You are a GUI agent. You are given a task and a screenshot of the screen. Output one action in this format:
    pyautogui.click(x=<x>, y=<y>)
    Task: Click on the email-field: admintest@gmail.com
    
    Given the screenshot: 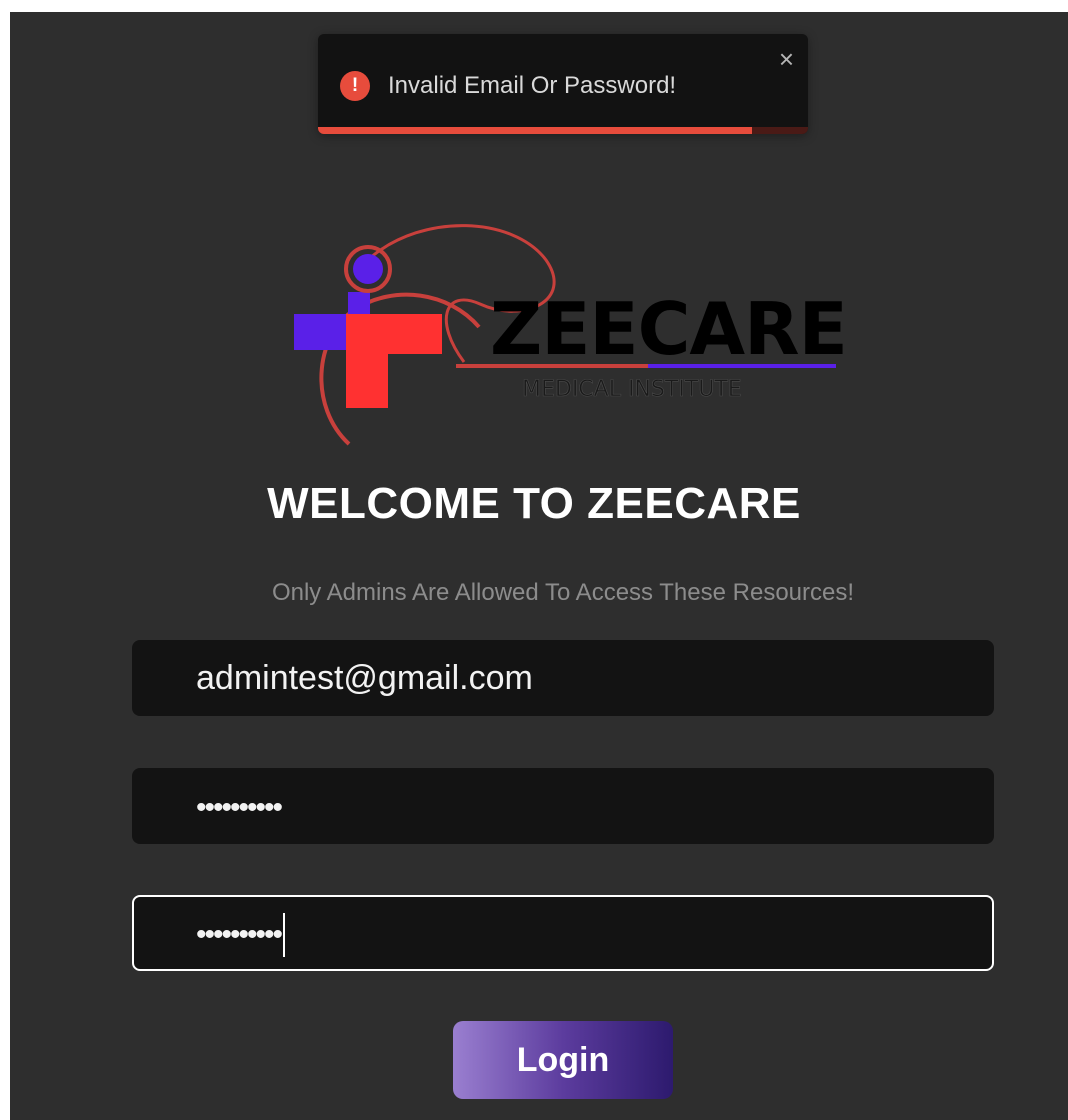 What is the action you would take?
    pyautogui.click(x=563, y=678)
    